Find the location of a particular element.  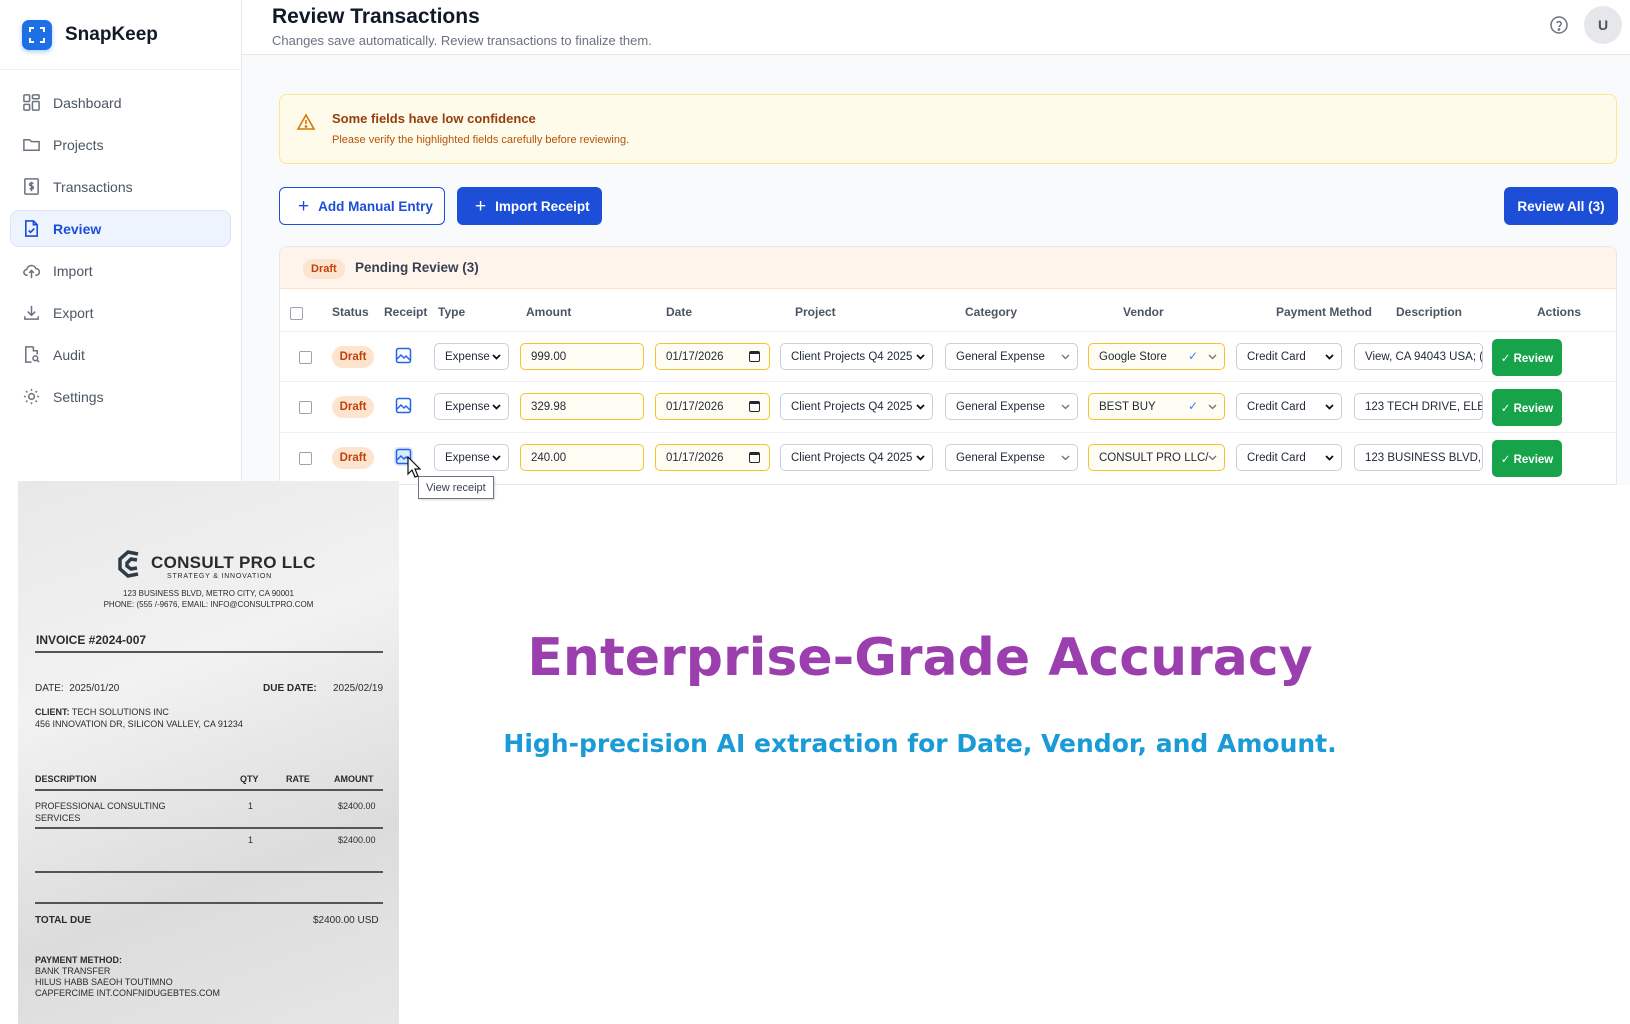

receipt-due-label: DUE DATE: is located at coordinates (290, 688).